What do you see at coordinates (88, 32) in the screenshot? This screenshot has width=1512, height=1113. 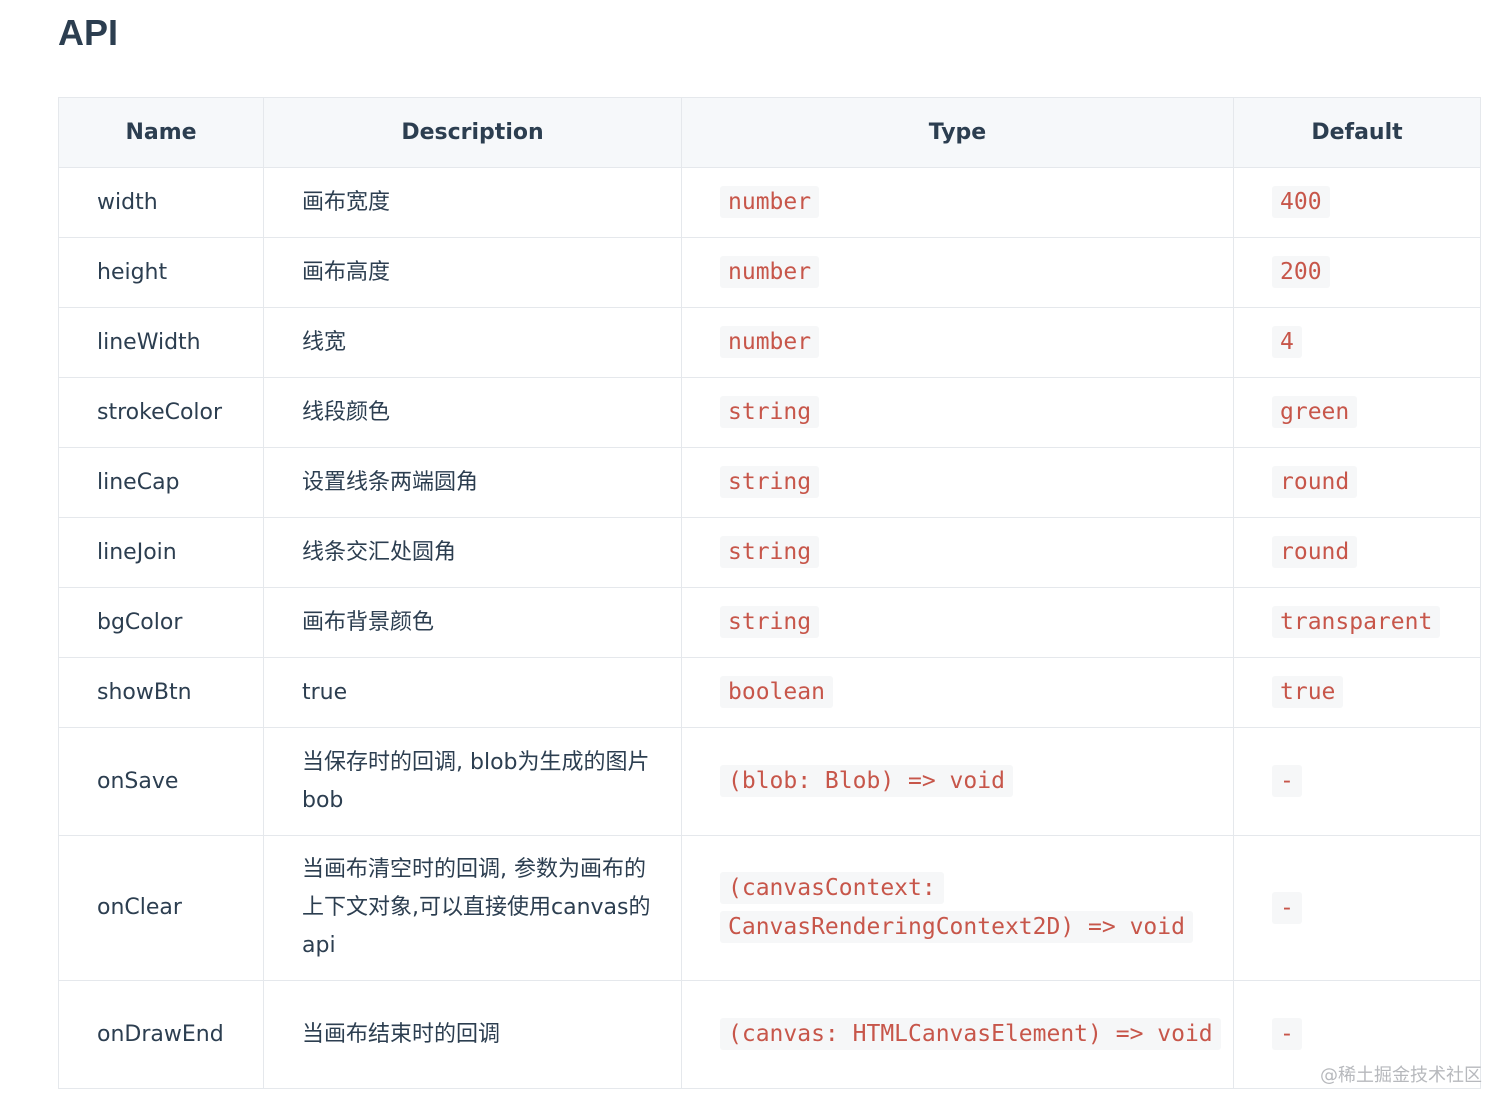 I see `page-title: API` at bounding box center [88, 32].